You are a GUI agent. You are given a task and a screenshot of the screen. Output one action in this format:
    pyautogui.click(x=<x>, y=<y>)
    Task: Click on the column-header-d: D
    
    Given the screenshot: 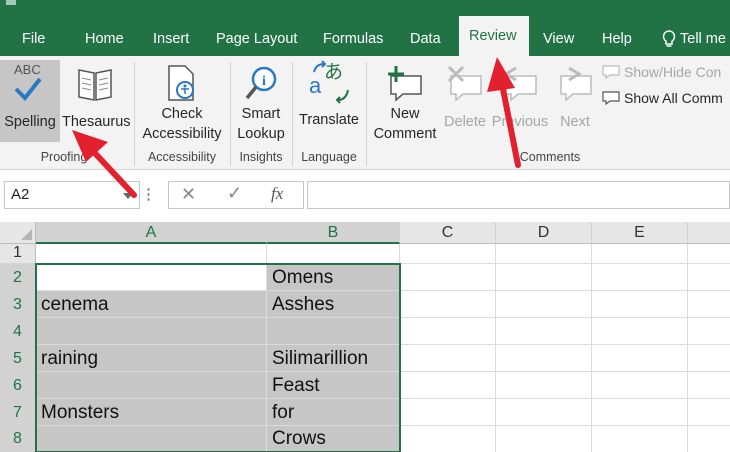 What is the action you would take?
    pyautogui.click(x=544, y=233)
    